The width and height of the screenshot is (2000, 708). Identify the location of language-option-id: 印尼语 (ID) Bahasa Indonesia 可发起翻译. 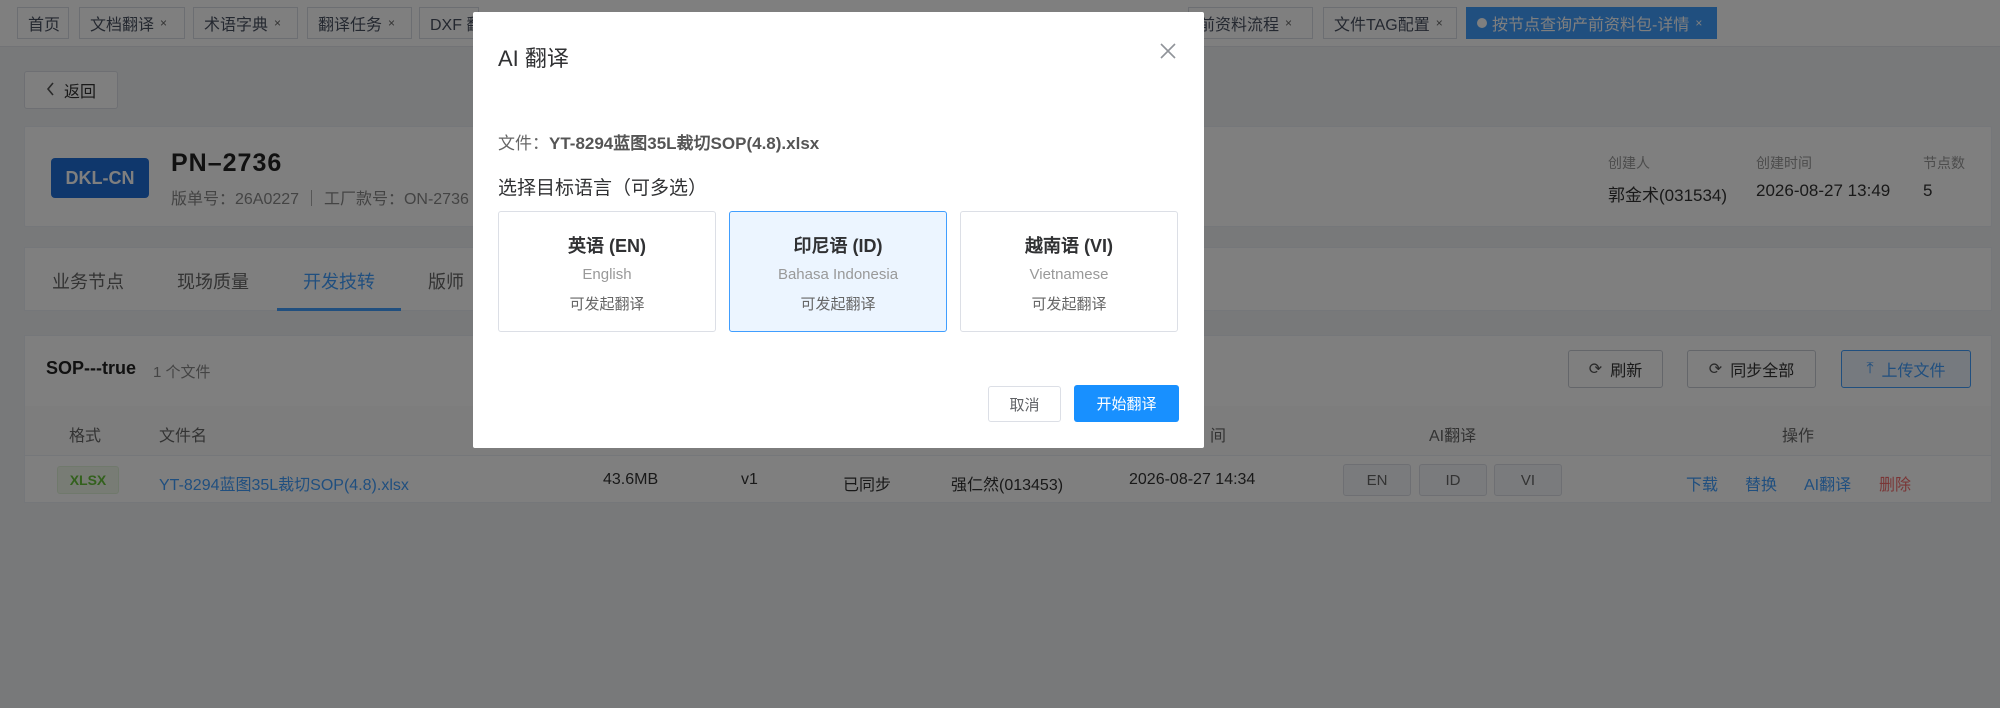
(838, 271).